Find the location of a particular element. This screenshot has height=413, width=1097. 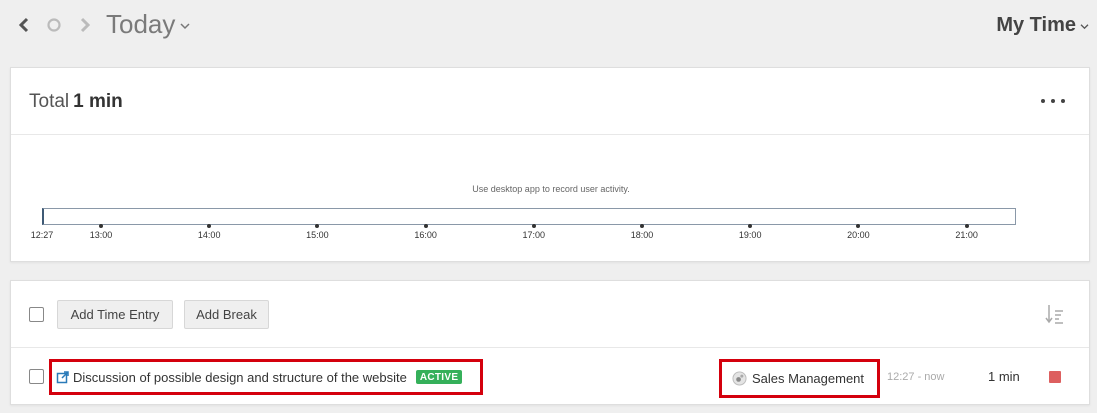

timeline-tick-label: 17:00 is located at coordinates (534, 235).